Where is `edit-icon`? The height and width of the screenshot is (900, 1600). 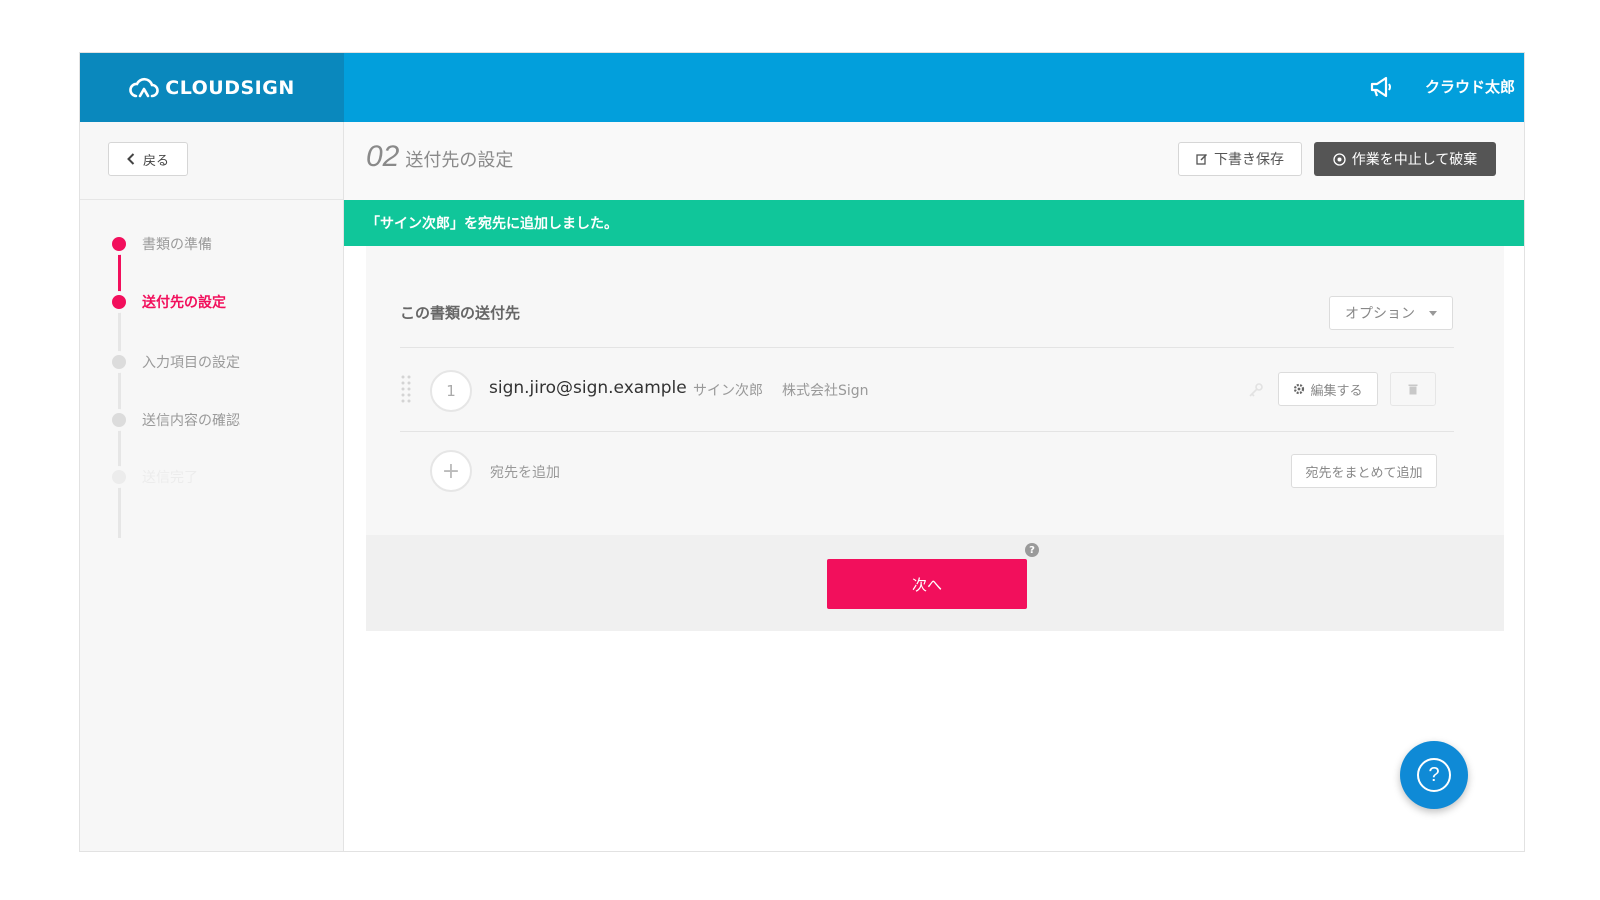
edit-icon is located at coordinates (1202, 159).